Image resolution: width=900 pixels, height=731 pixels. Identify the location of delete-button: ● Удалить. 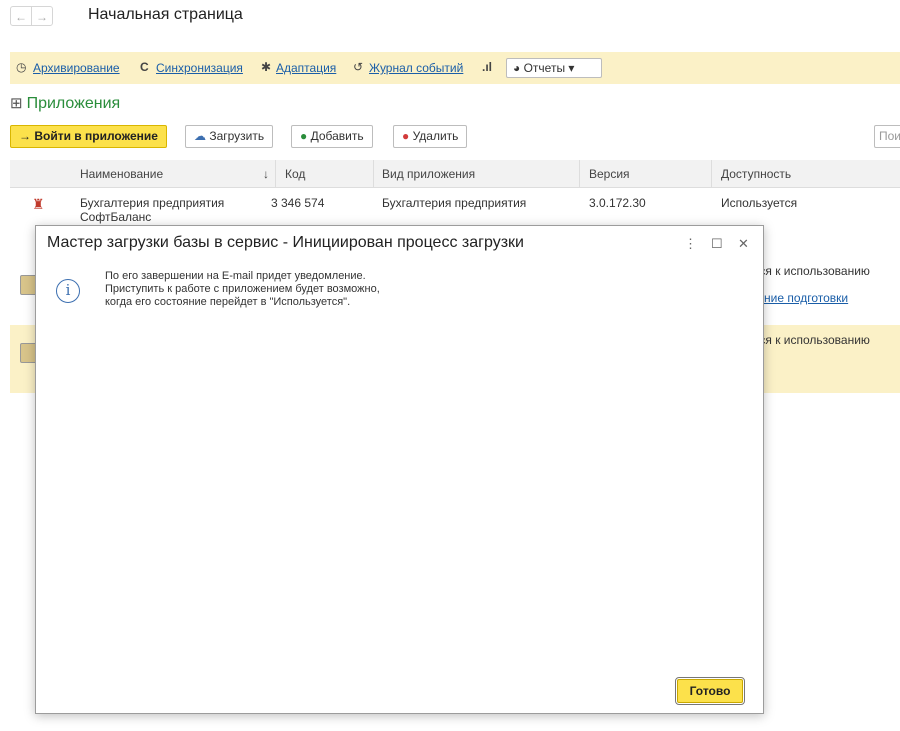
(430, 136).